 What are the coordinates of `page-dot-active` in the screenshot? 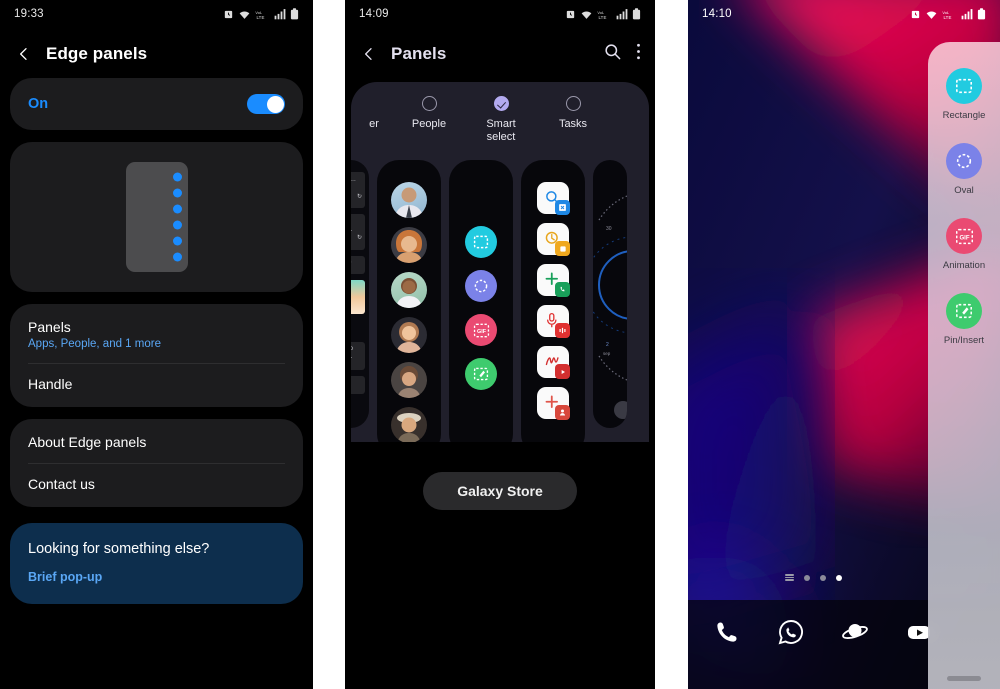 It's located at (838, 577).